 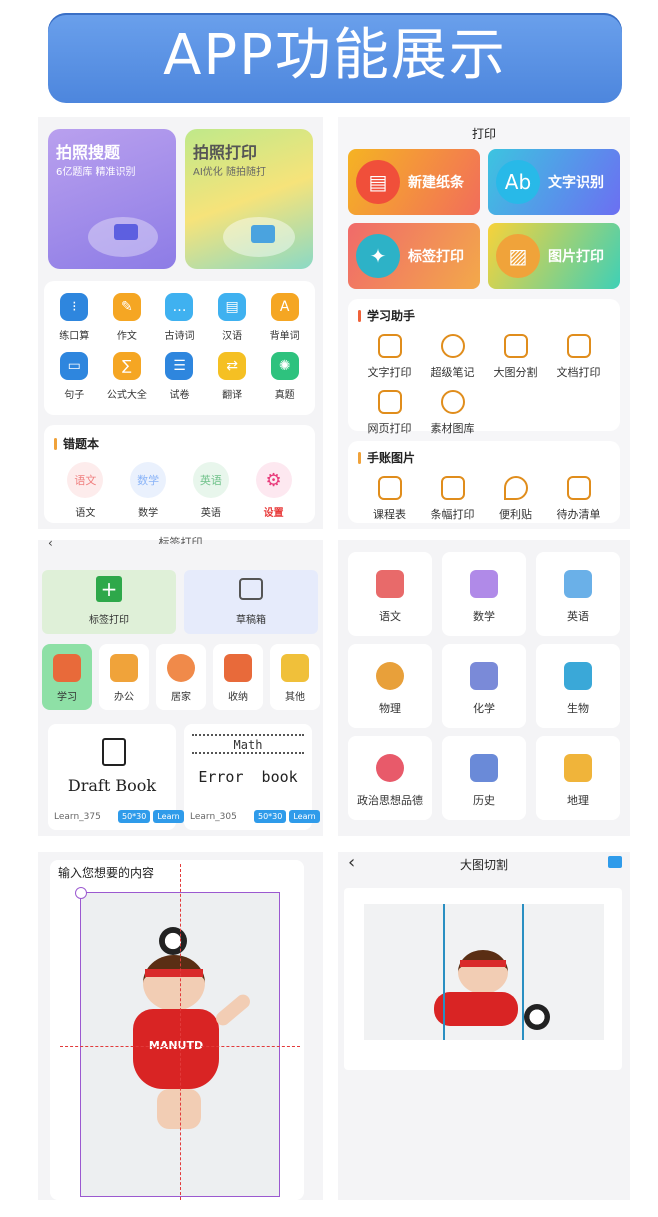 What do you see at coordinates (378, 182) in the screenshot?
I see `note-icon: ▤` at bounding box center [378, 182].